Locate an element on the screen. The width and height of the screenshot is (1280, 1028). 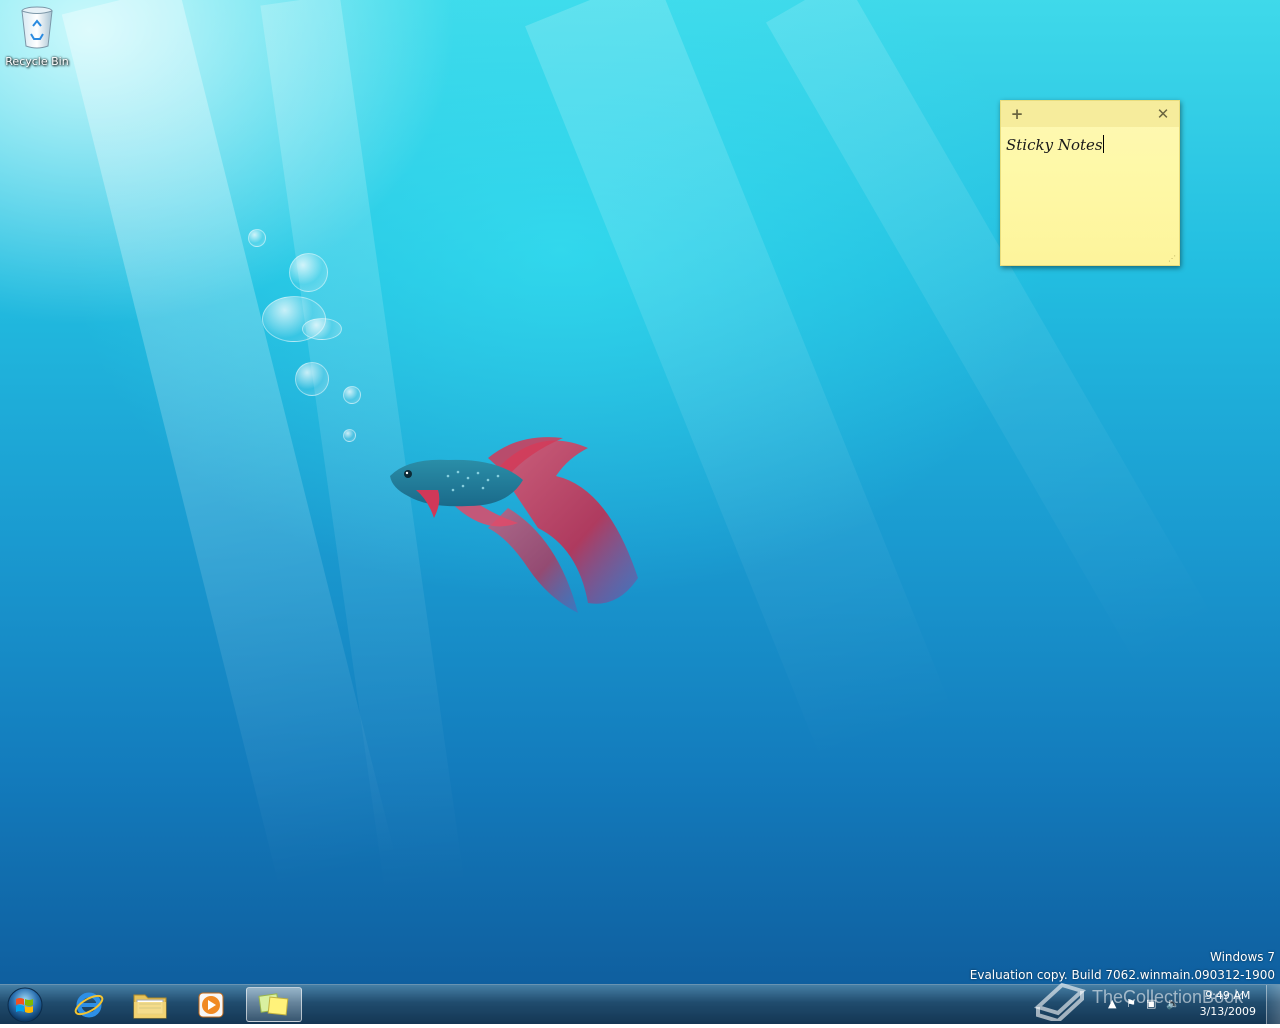
notification-area: ▲ ⚑ ▣ 🔈 9:49 AM 3/13/2009 is located at coordinates (1185, 1005).